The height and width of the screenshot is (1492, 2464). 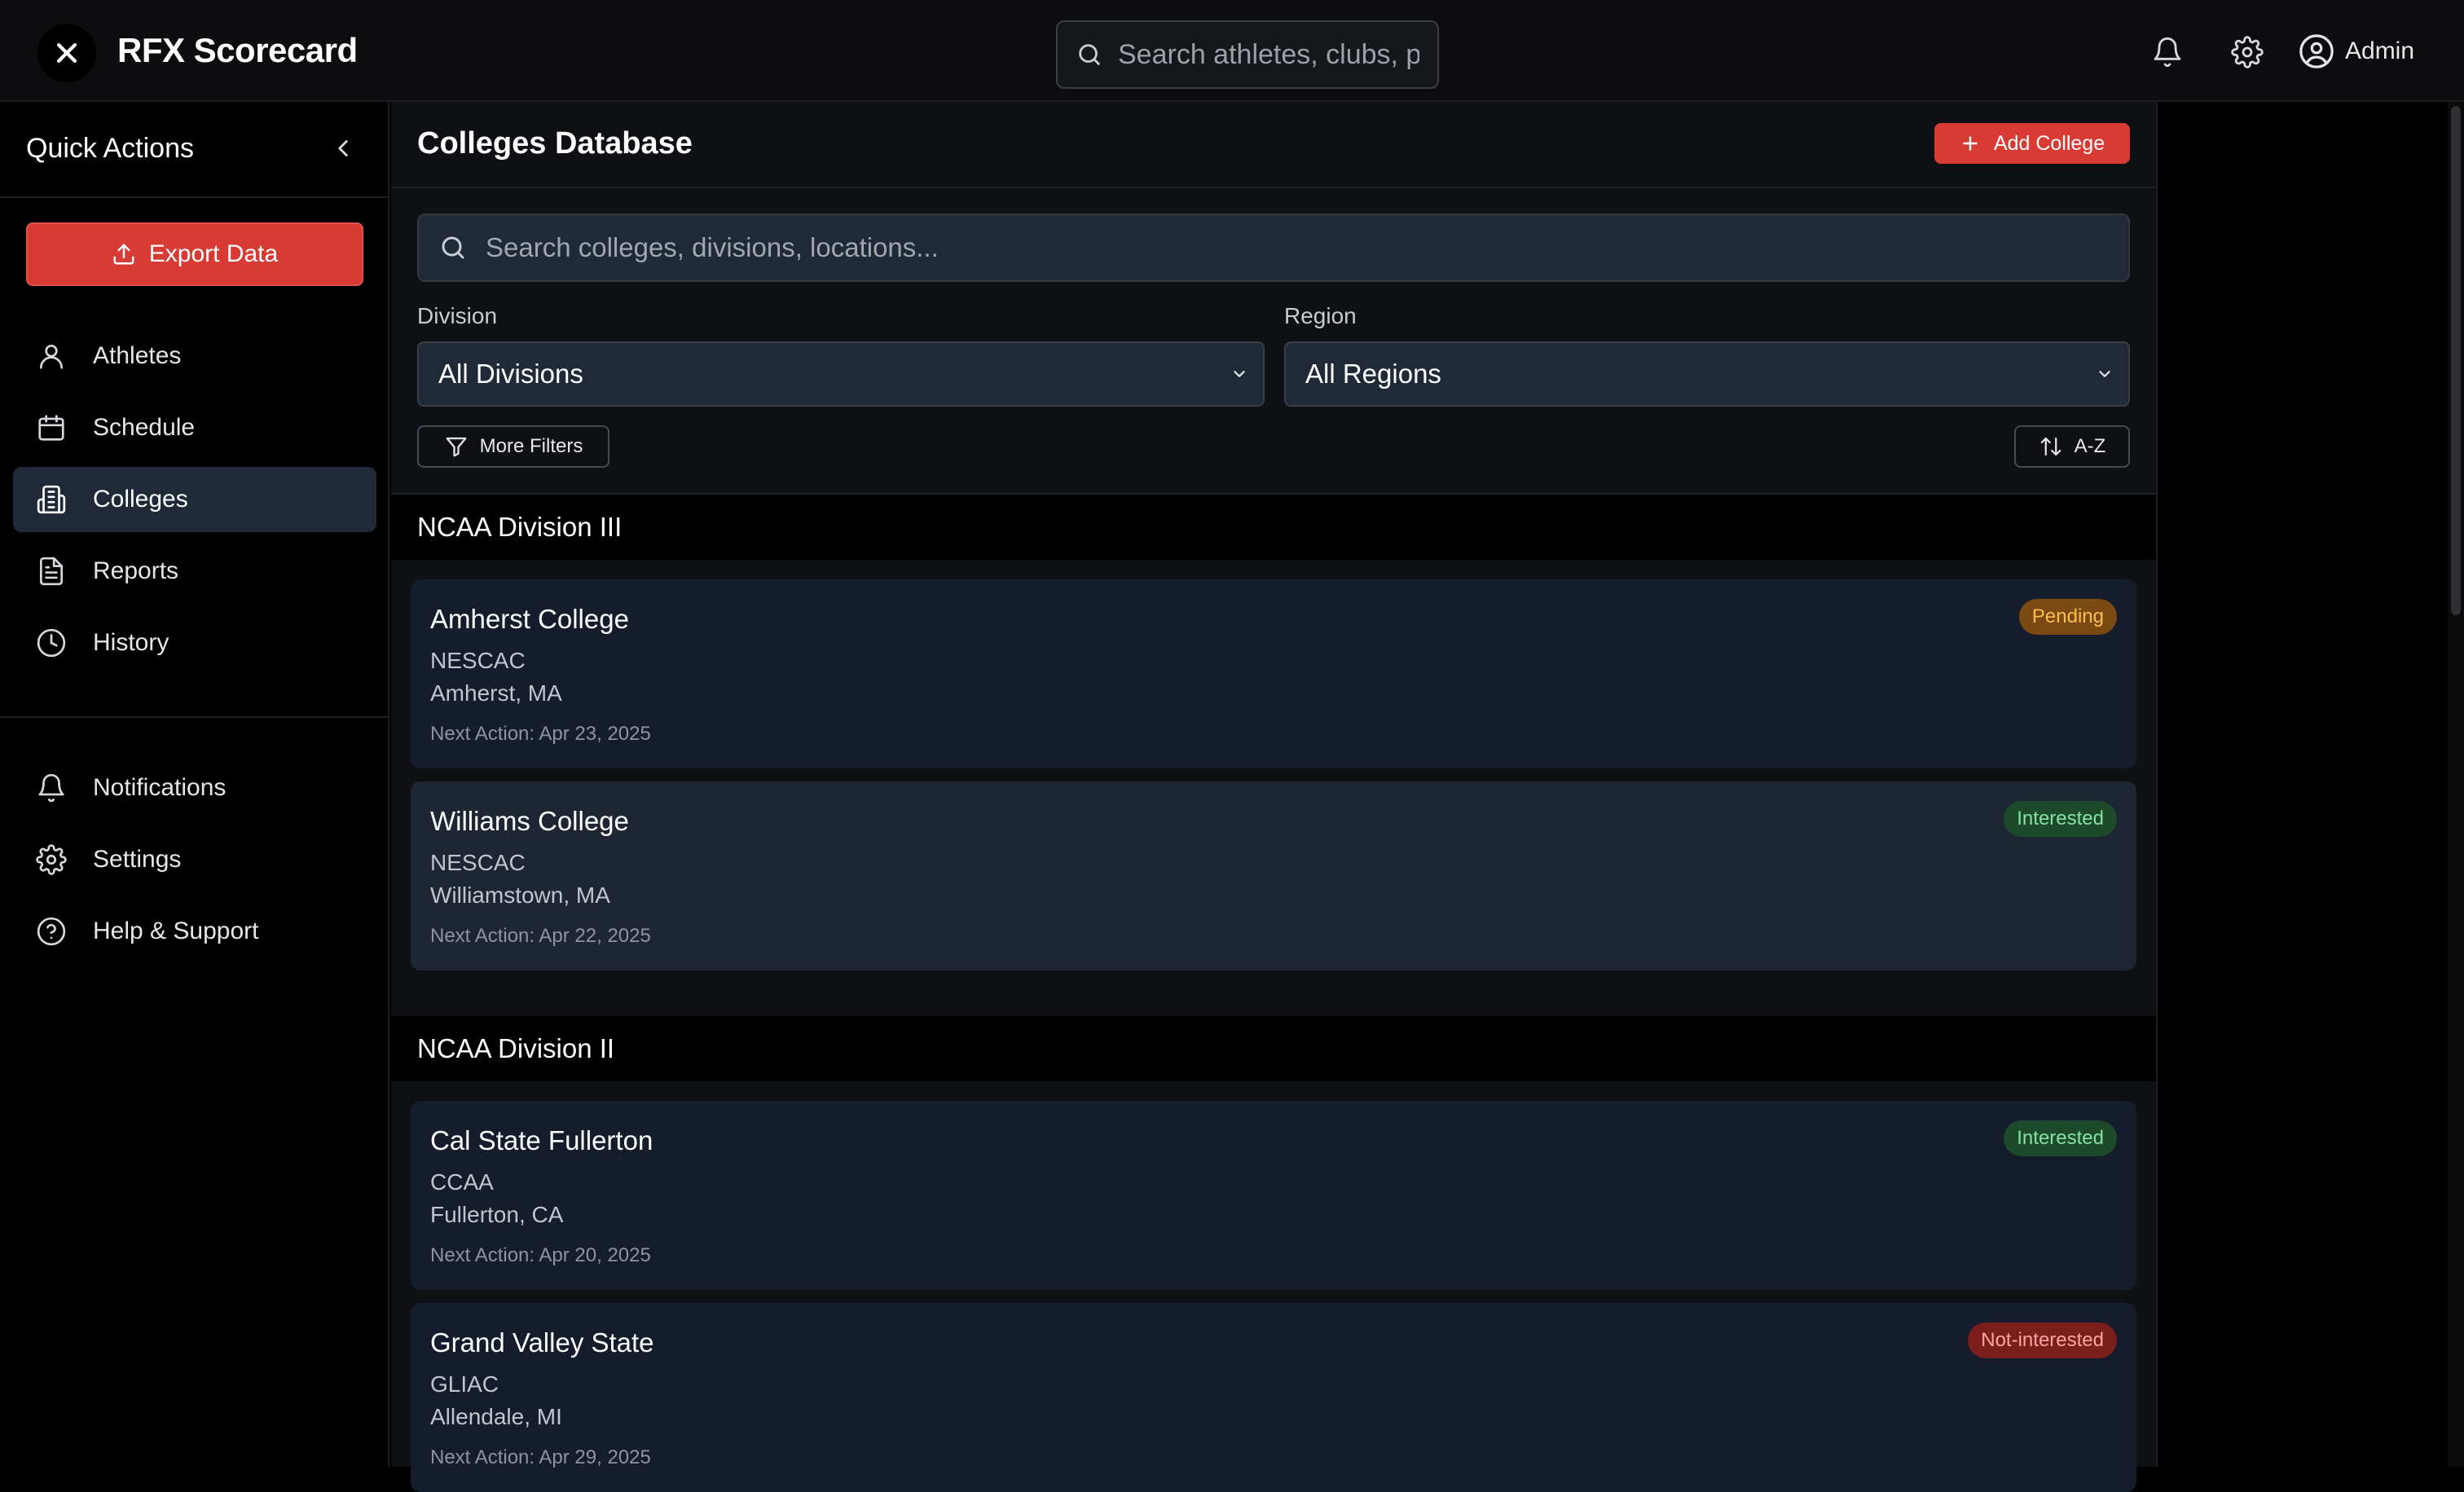 What do you see at coordinates (529, 619) in the screenshot?
I see `college-name: Amherst College` at bounding box center [529, 619].